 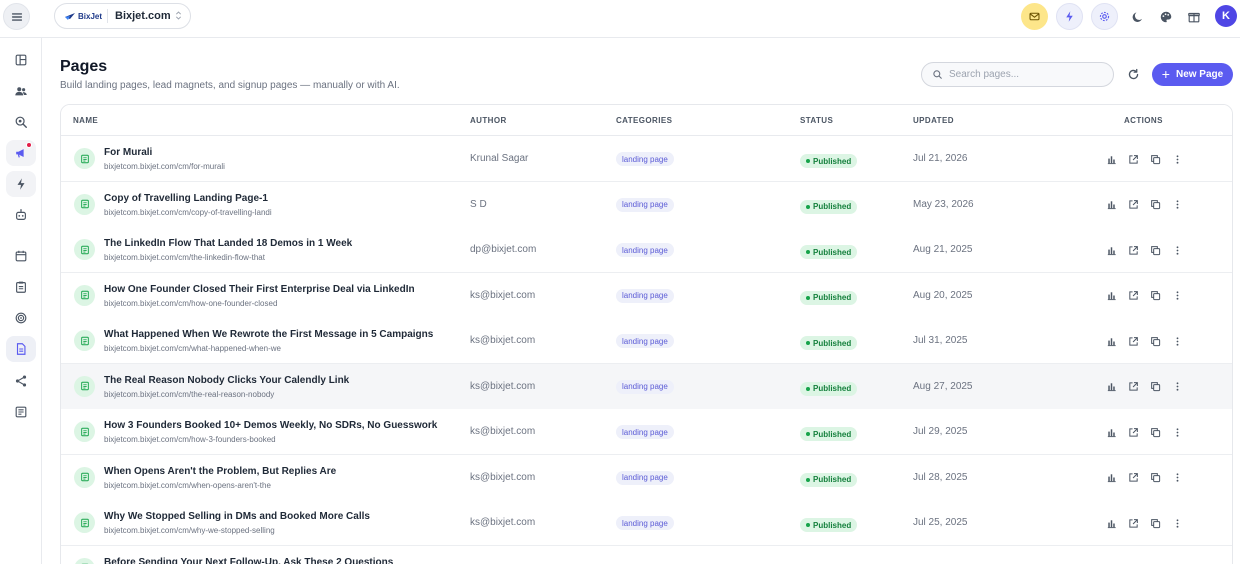 I want to click on sidebar-item-campaigns, so click(x=21, y=153).